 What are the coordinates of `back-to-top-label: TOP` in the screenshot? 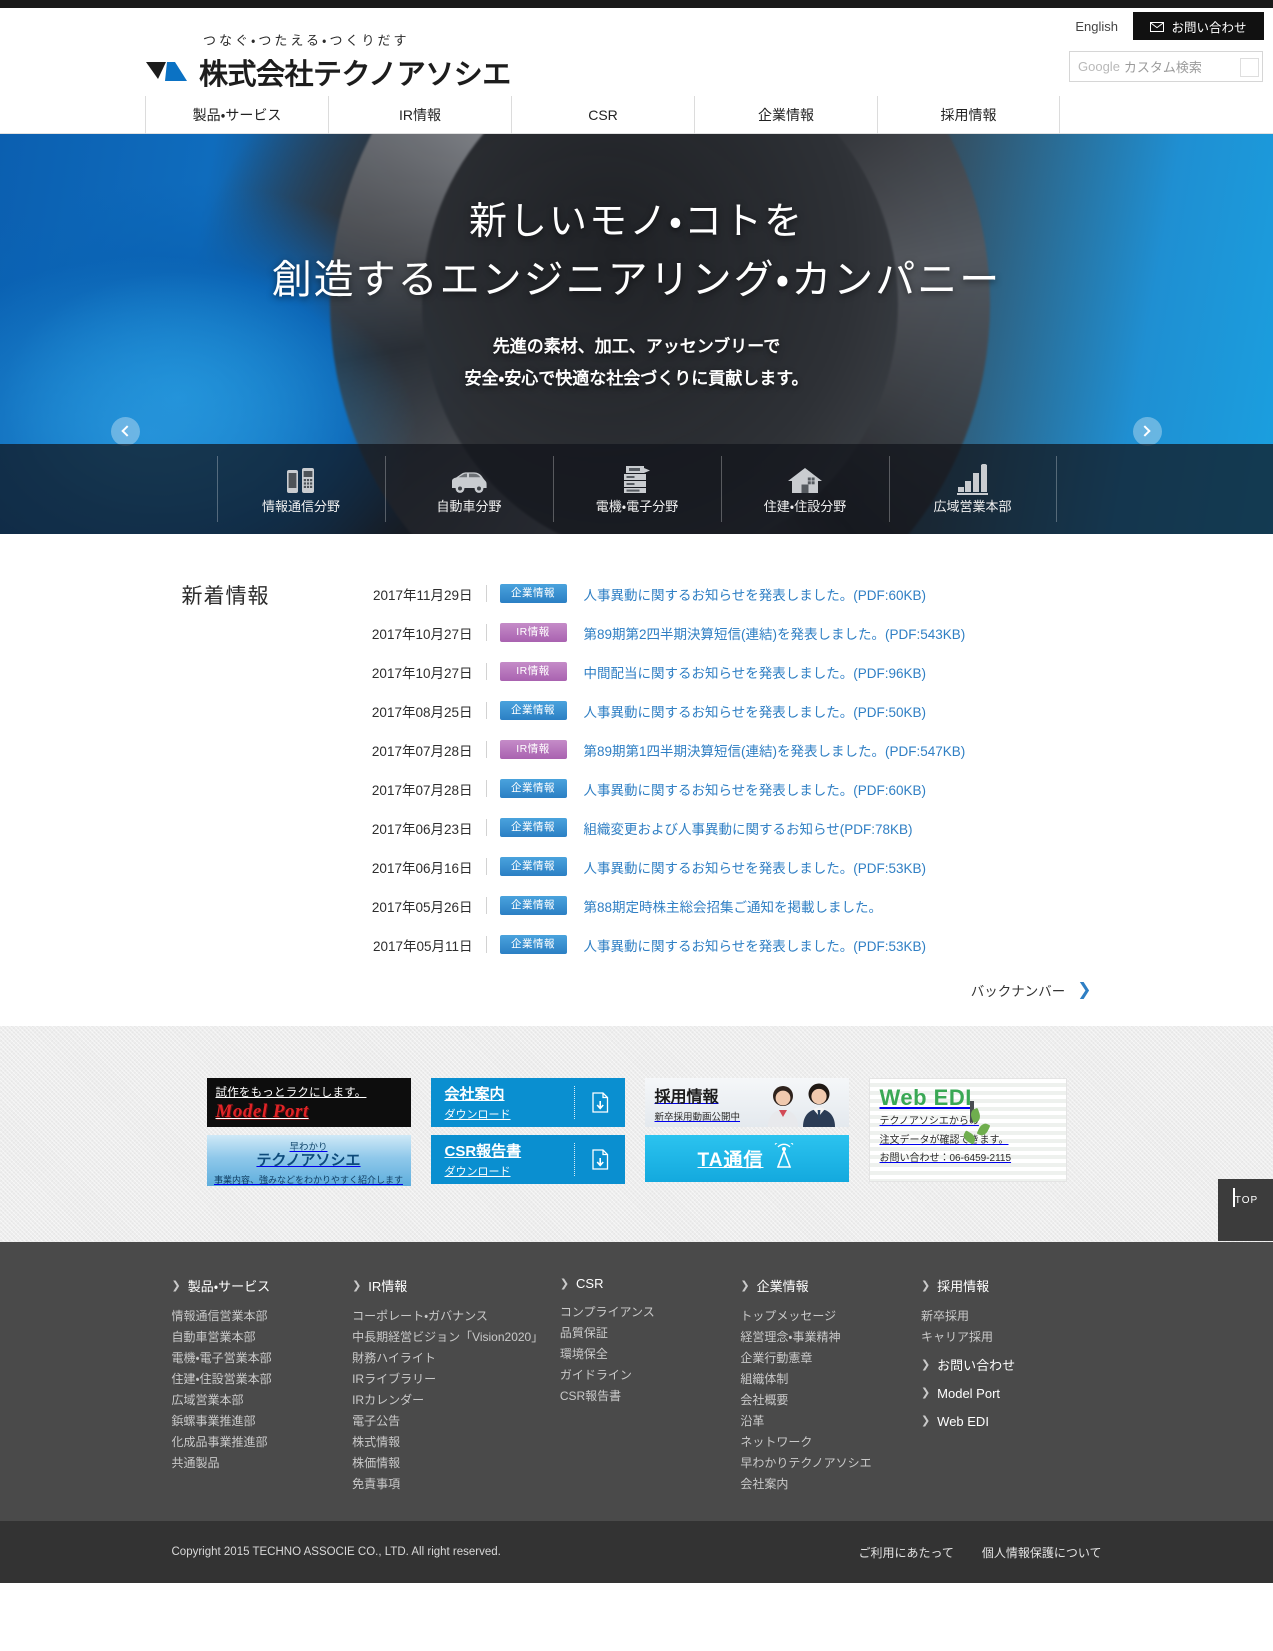 It's located at (1246, 1200).